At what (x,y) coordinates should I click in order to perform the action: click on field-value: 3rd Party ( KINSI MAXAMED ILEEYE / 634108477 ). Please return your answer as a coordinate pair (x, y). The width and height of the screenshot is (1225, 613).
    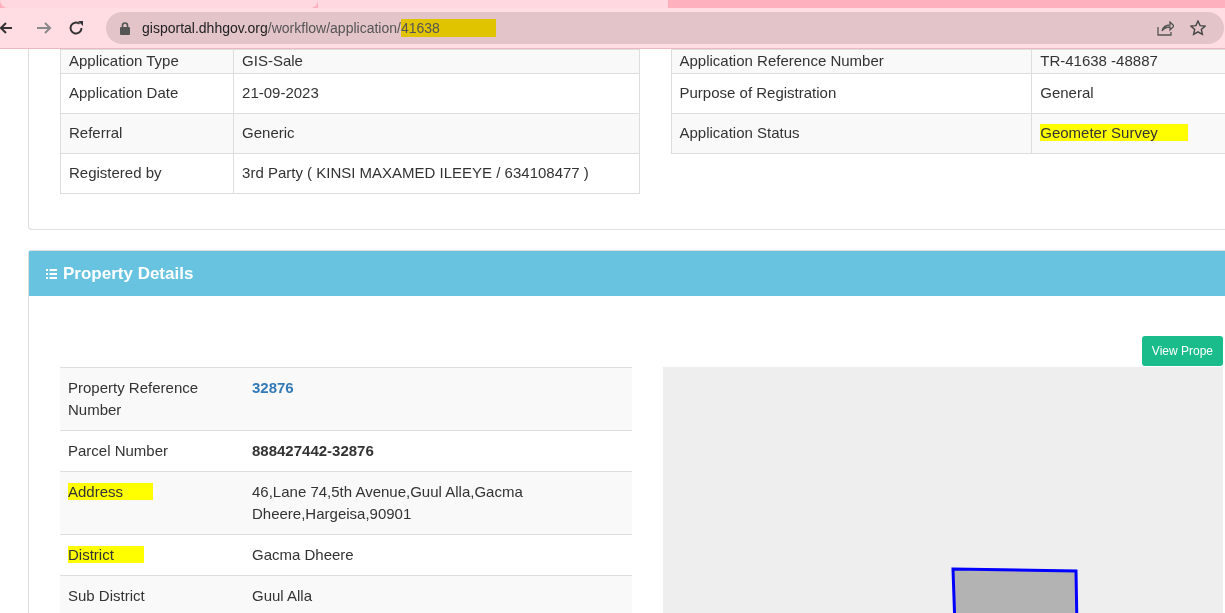
    Looking at the image, I should click on (415, 172).